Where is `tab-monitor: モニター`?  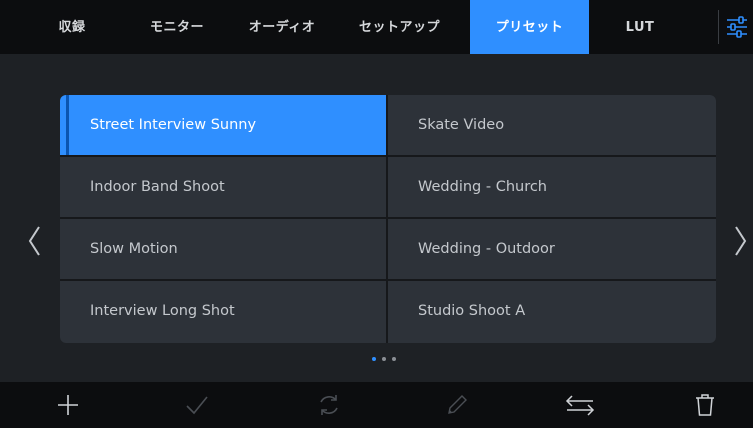 tab-monitor: モニター is located at coordinates (177, 27).